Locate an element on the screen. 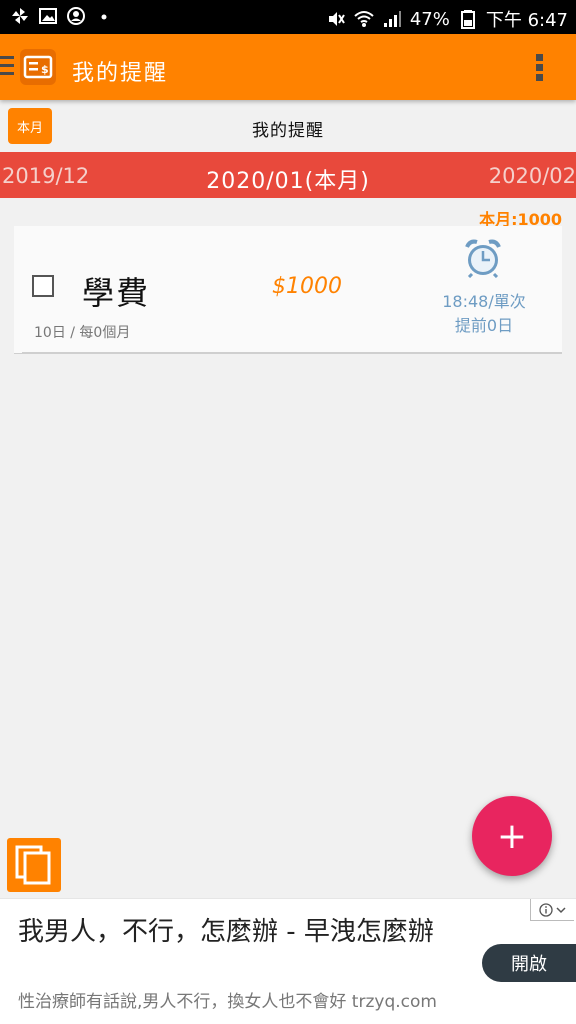  reminder-time: 18:48/單次 提前0日 is located at coordinates (484, 314).